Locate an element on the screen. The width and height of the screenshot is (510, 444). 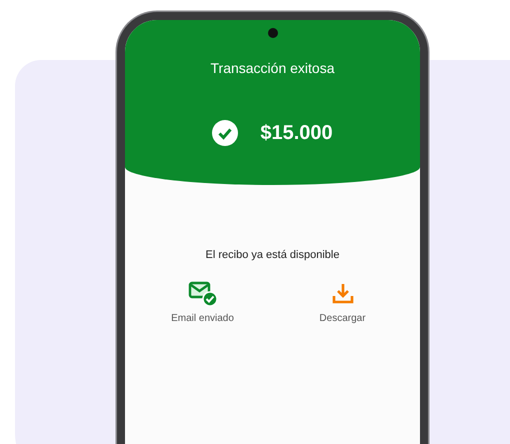
download-action: Descargar is located at coordinates (342, 302).